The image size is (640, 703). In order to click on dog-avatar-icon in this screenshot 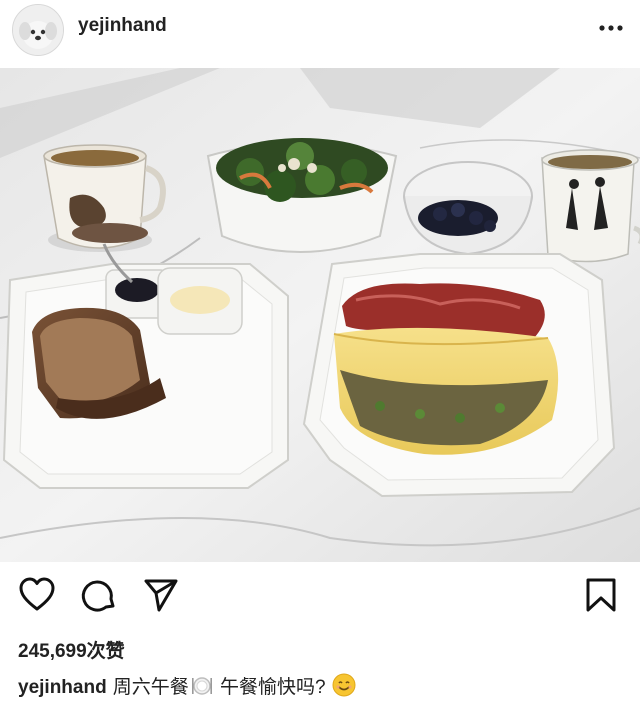, I will do `click(38, 30)`.